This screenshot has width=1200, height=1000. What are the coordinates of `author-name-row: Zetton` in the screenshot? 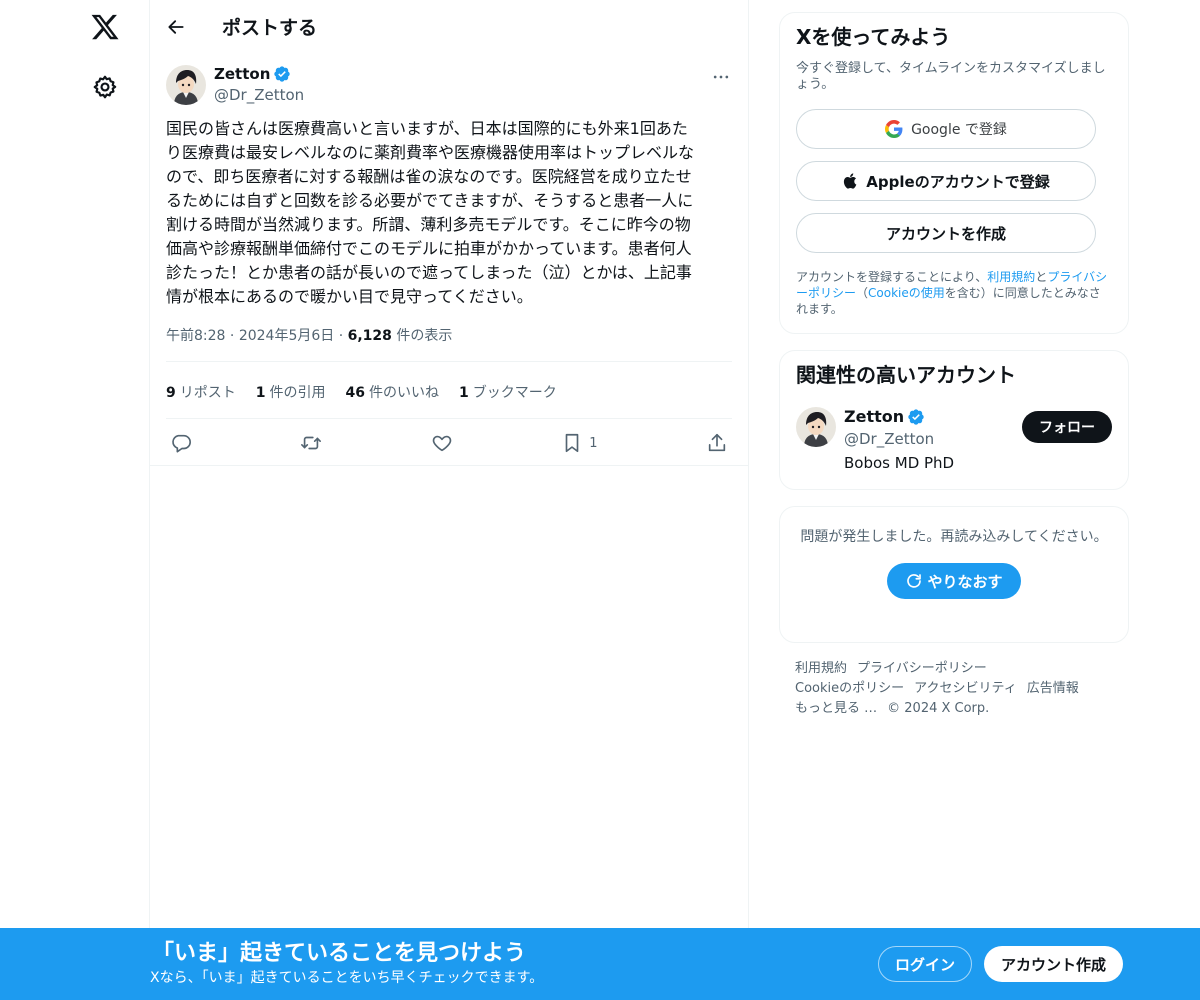 It's located at (259, 74).